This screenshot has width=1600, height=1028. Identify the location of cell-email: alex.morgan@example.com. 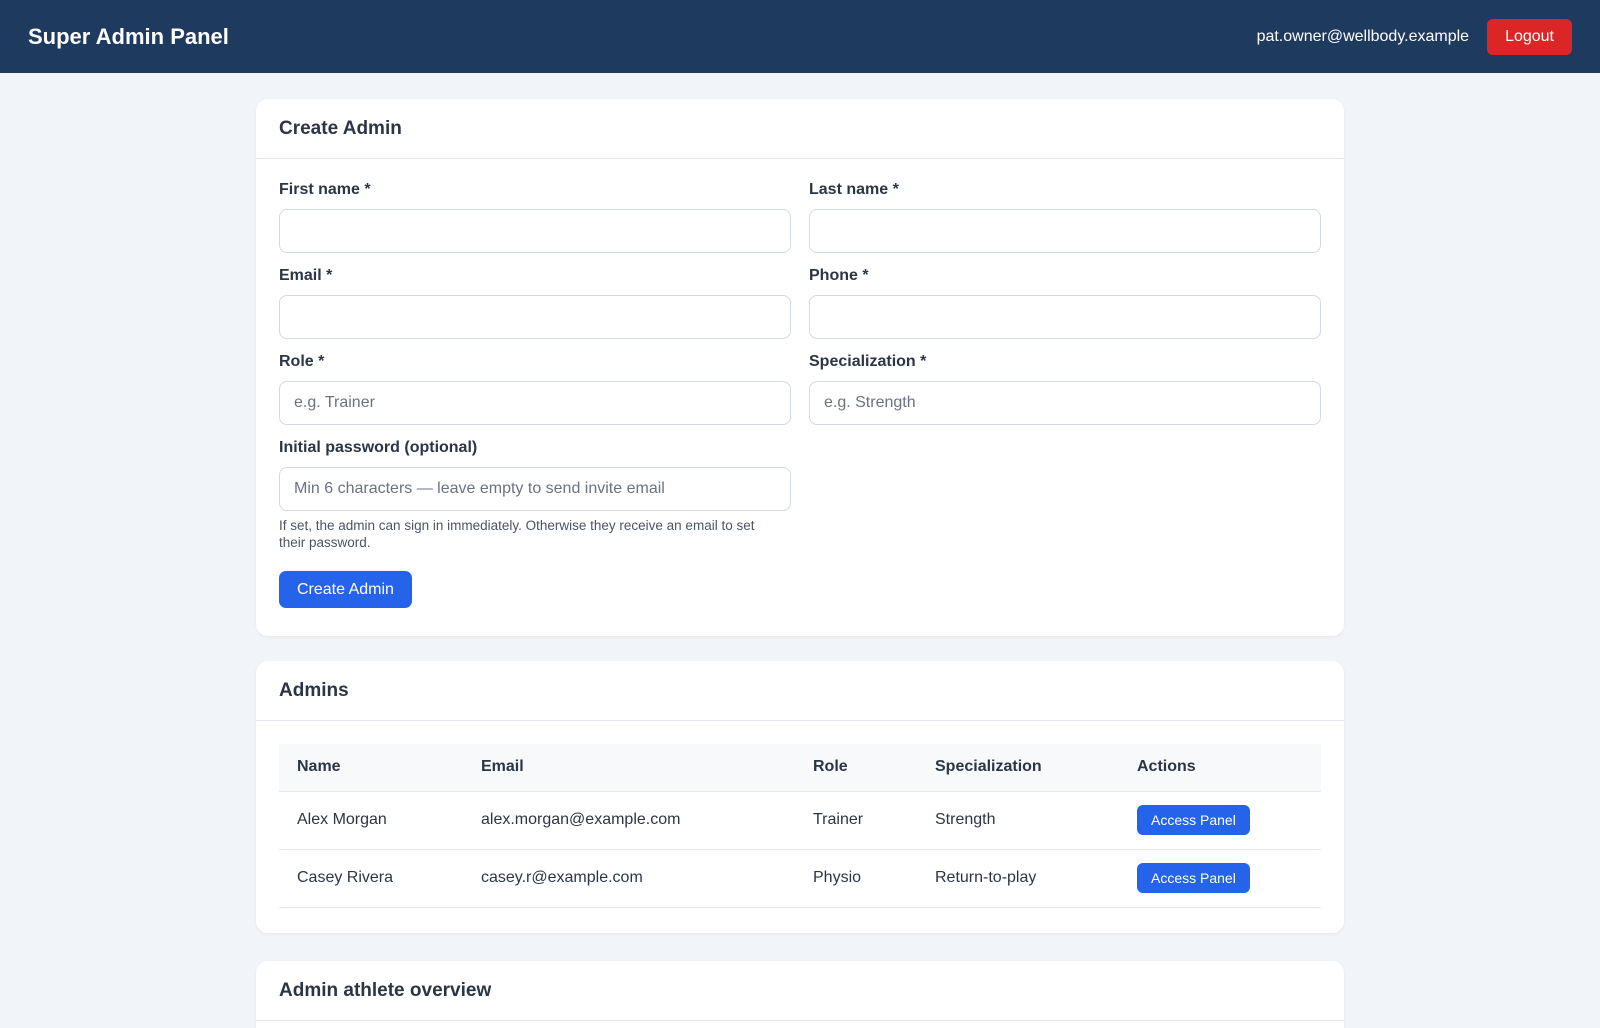
(629, 820).